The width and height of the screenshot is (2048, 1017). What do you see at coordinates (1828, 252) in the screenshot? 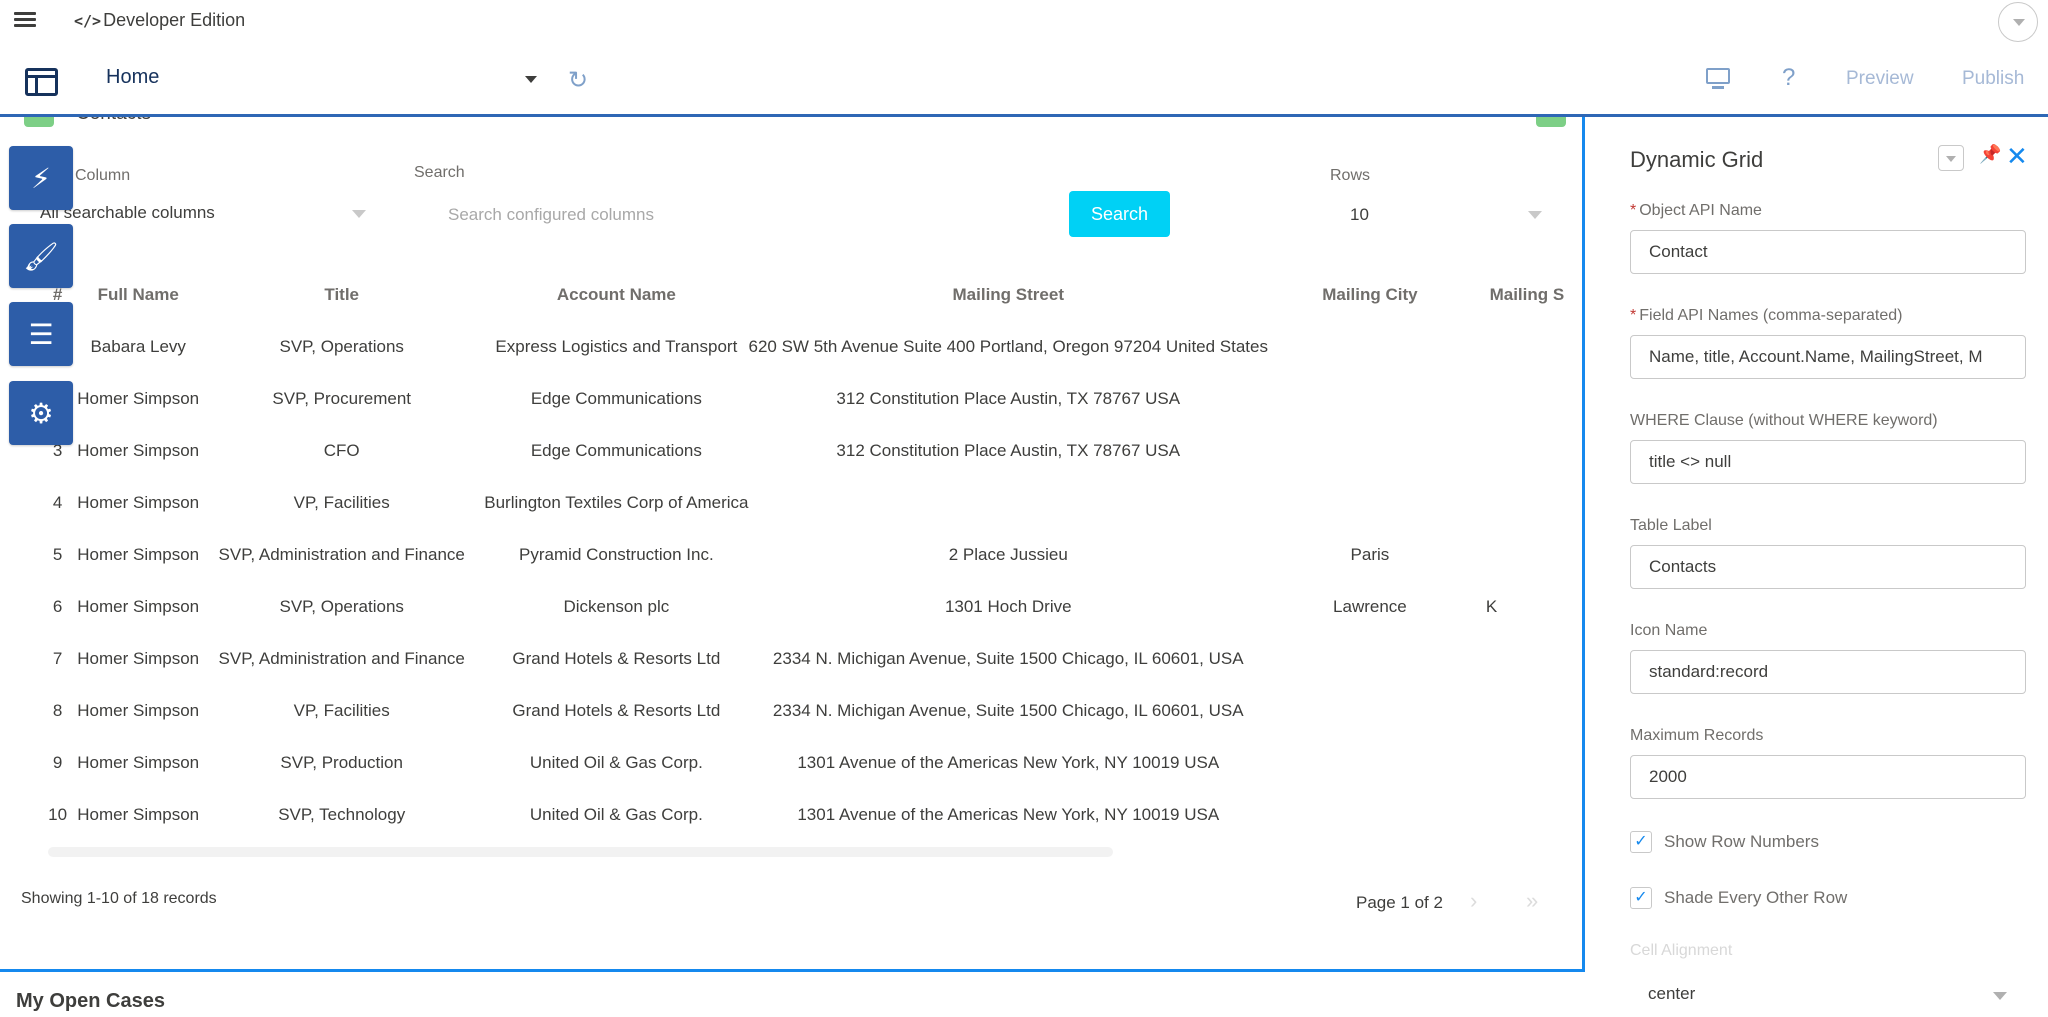
I see `object-api-name-input: Contact` at bounding box center [1828, 252].